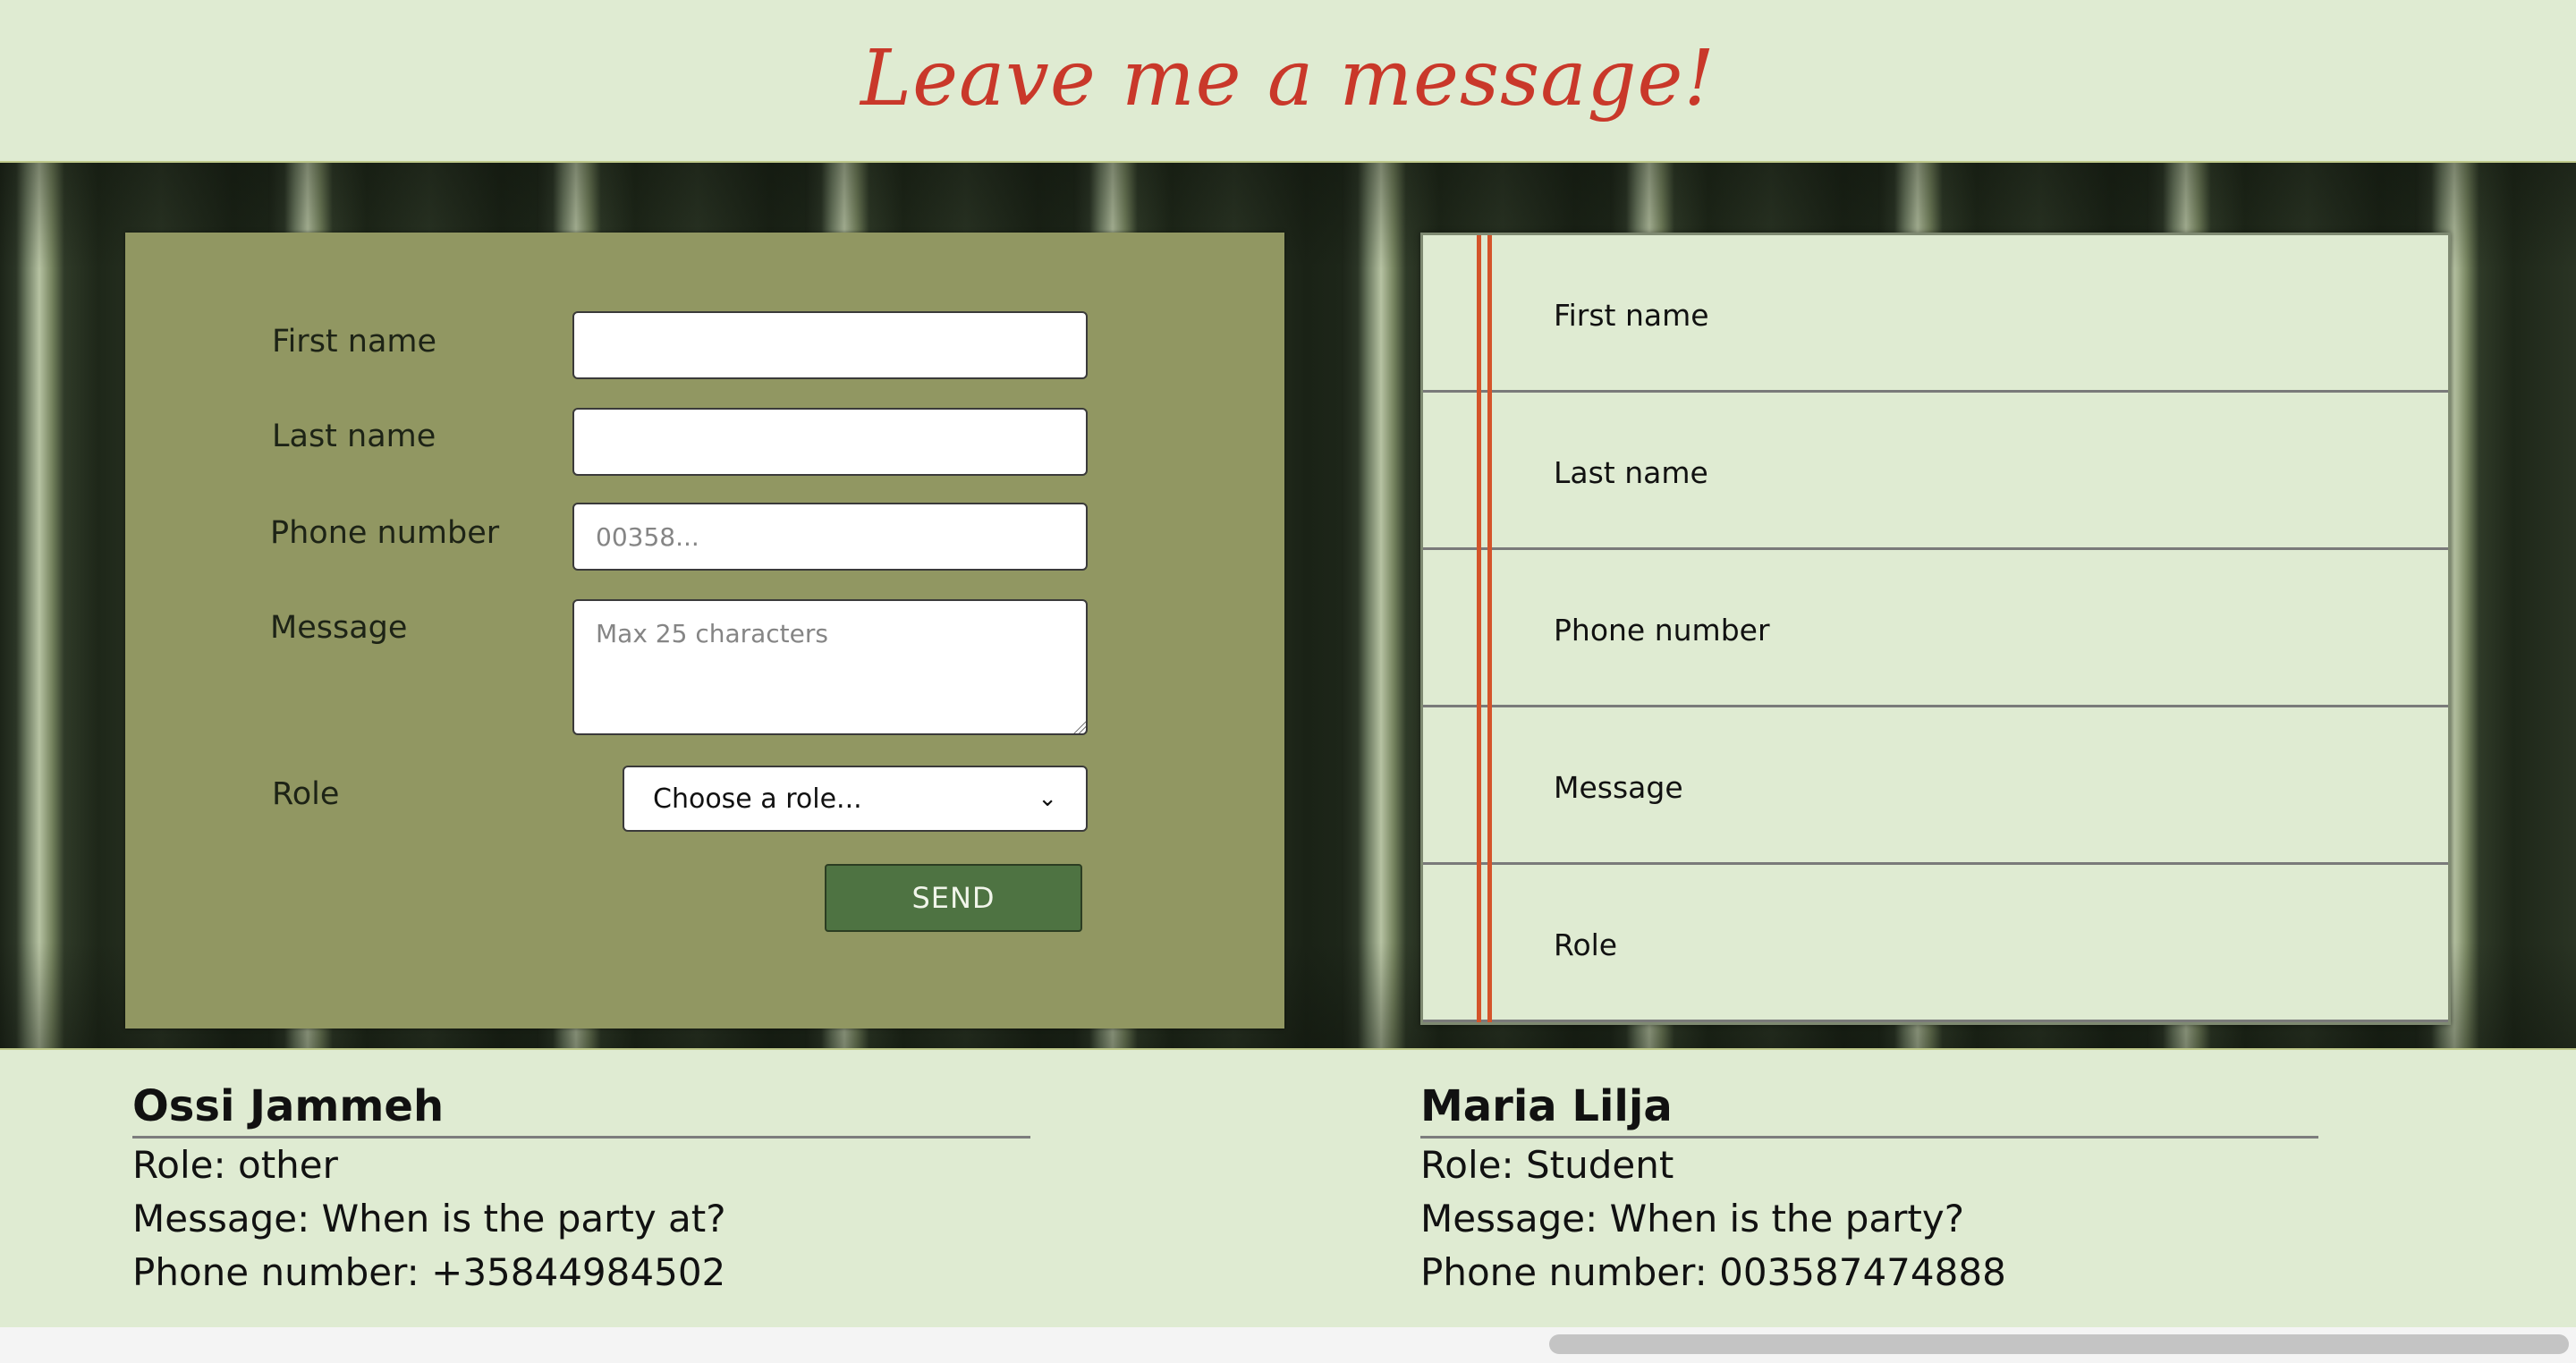 The height and width of the screenshot is (1363, 2576). I want to click on horizontal-scrollbar, so click(1288, 1345).